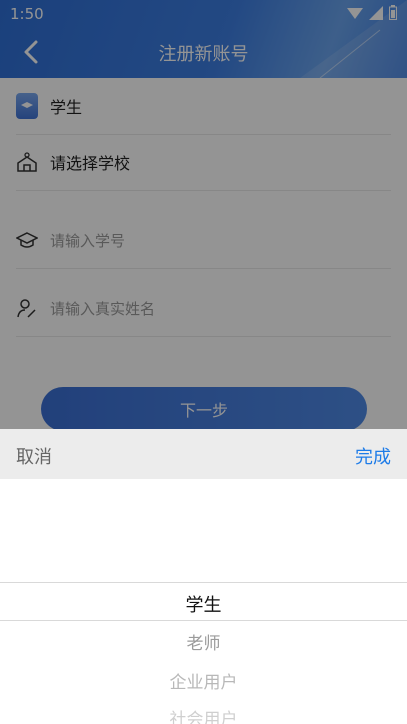 This screenshot has height=724, width=407. Describe the element at coordinates (203, 582) in the screenshot. I see `picker-selection-top-line` at that location.